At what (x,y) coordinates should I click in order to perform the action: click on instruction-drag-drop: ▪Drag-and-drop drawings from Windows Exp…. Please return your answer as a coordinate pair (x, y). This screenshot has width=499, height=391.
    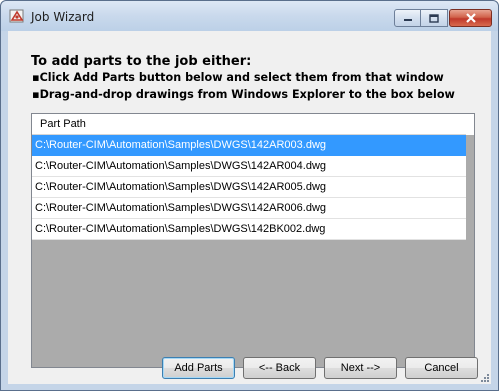
    Looking at the image, I should click on (243, 94).